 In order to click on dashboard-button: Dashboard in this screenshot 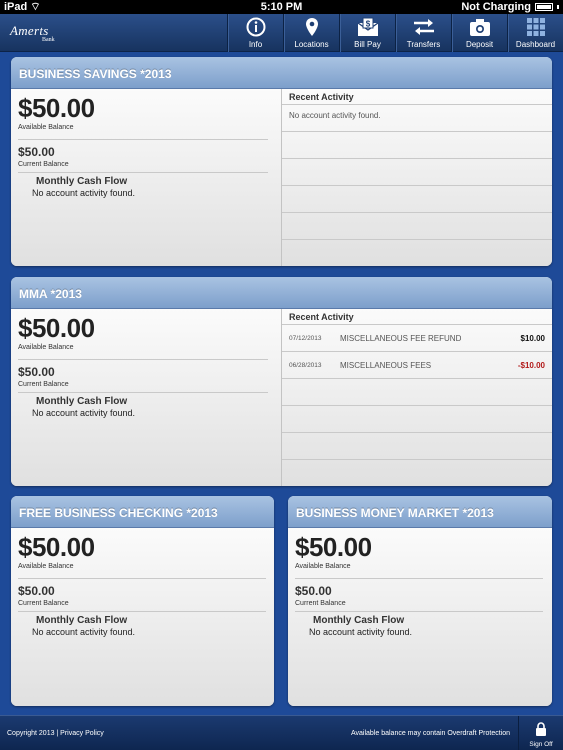, I will do `click(535, 33)`.